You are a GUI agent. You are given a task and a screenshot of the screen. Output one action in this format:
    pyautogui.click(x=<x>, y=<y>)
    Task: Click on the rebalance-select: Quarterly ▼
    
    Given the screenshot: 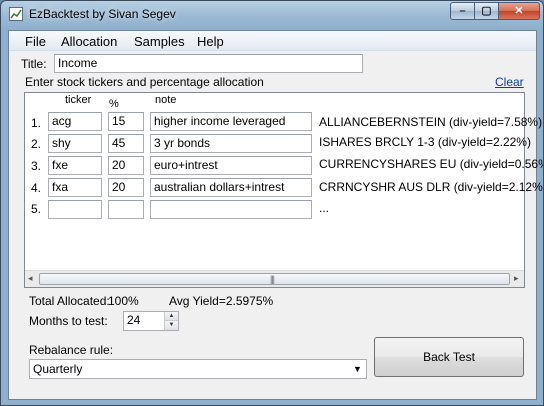 What is the action you would take?
    pyautogui.click(x=198, y=369)
    